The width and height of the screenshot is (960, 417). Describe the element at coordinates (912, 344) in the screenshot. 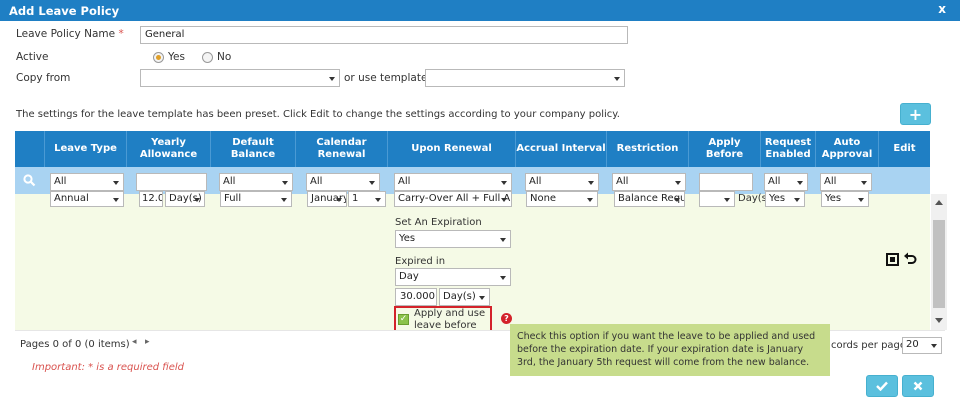

I see `records-per-page-value: 20` at that location.